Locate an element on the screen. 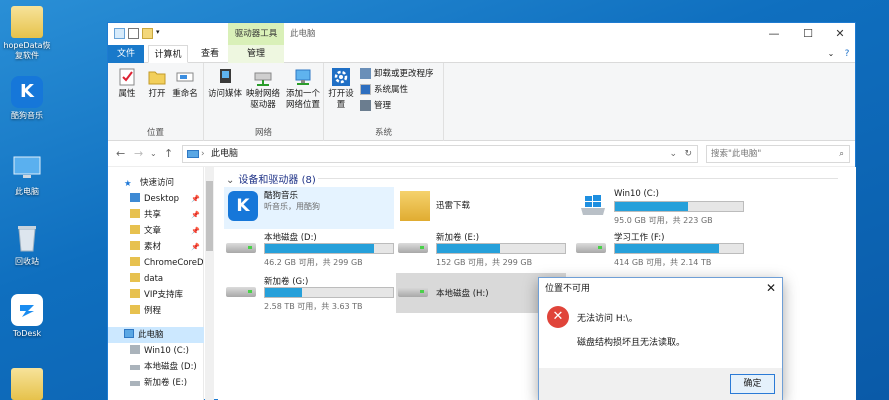 This screenshot has width=889, height=400. usage-bar is located at coordinates (679, 248).